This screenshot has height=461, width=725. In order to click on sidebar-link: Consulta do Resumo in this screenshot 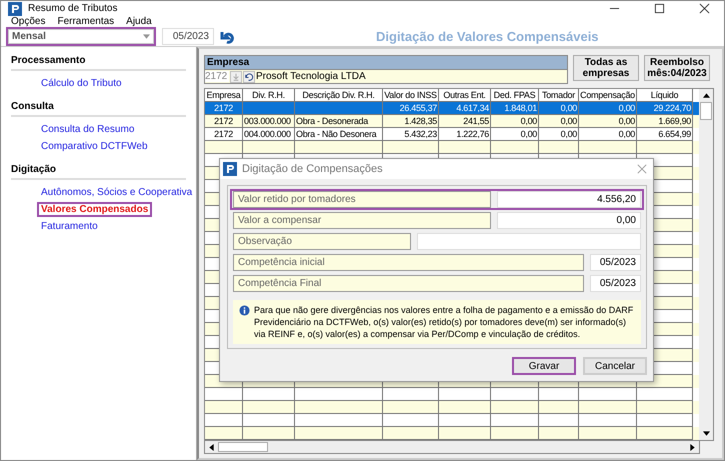, I will do `click(87, 129)`.